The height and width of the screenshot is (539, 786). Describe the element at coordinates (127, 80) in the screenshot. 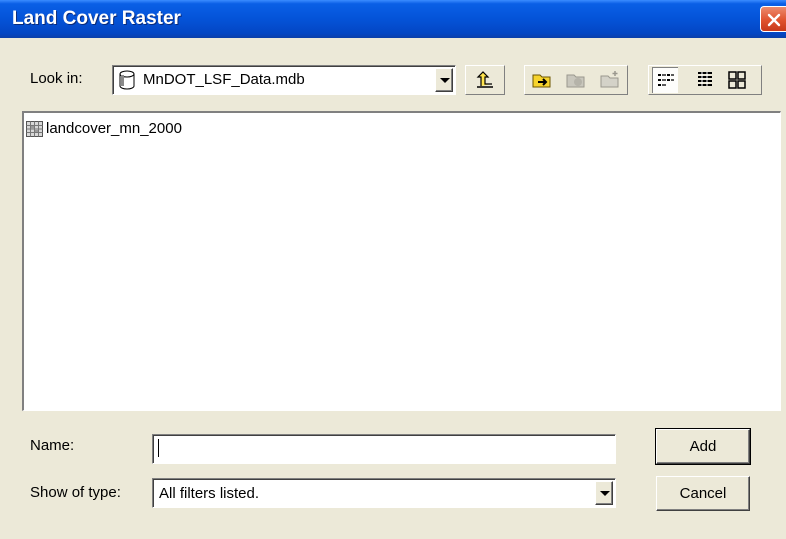

I see `database-icon` at that location.